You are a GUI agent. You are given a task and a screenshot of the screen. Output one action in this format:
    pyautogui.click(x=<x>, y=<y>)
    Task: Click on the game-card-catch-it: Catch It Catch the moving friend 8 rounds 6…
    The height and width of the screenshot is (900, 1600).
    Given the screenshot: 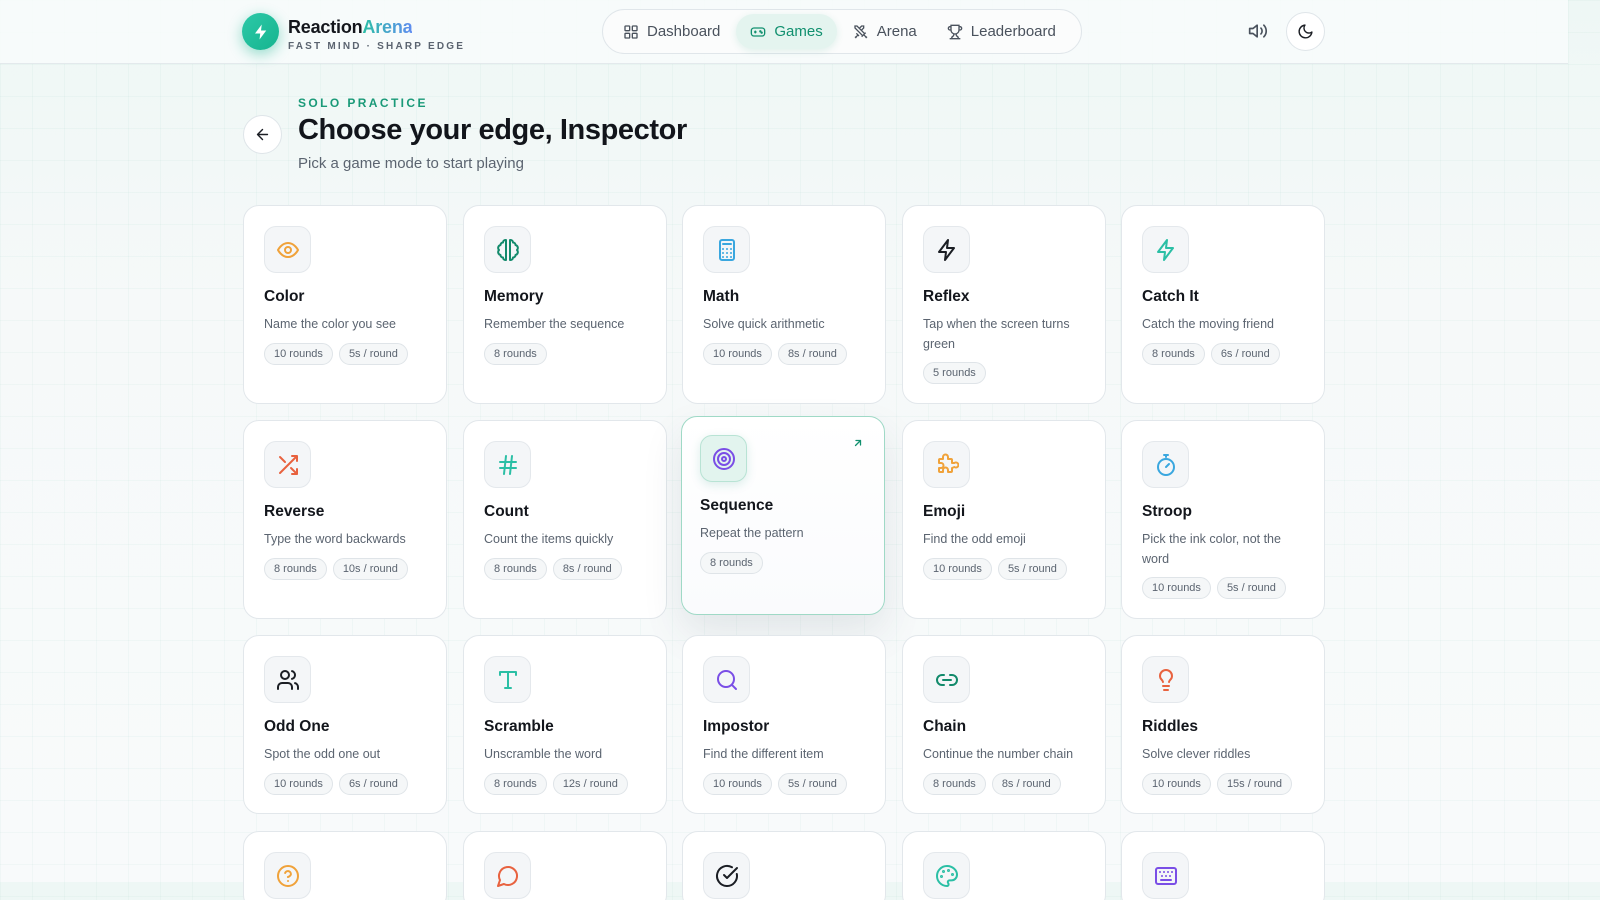 What is the action you would take?
    pyautogui.click(x=1223, y=304)
    